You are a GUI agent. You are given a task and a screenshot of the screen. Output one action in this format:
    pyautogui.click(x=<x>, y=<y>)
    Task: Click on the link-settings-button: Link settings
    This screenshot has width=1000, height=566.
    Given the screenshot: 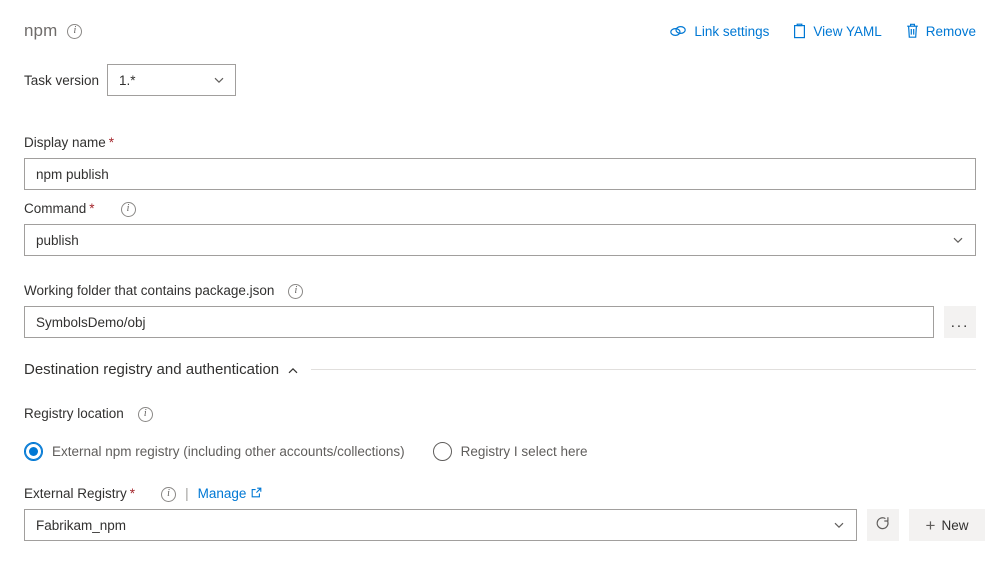 What is the action you would take?
    pyautogui.click(x=719, y=31)
    